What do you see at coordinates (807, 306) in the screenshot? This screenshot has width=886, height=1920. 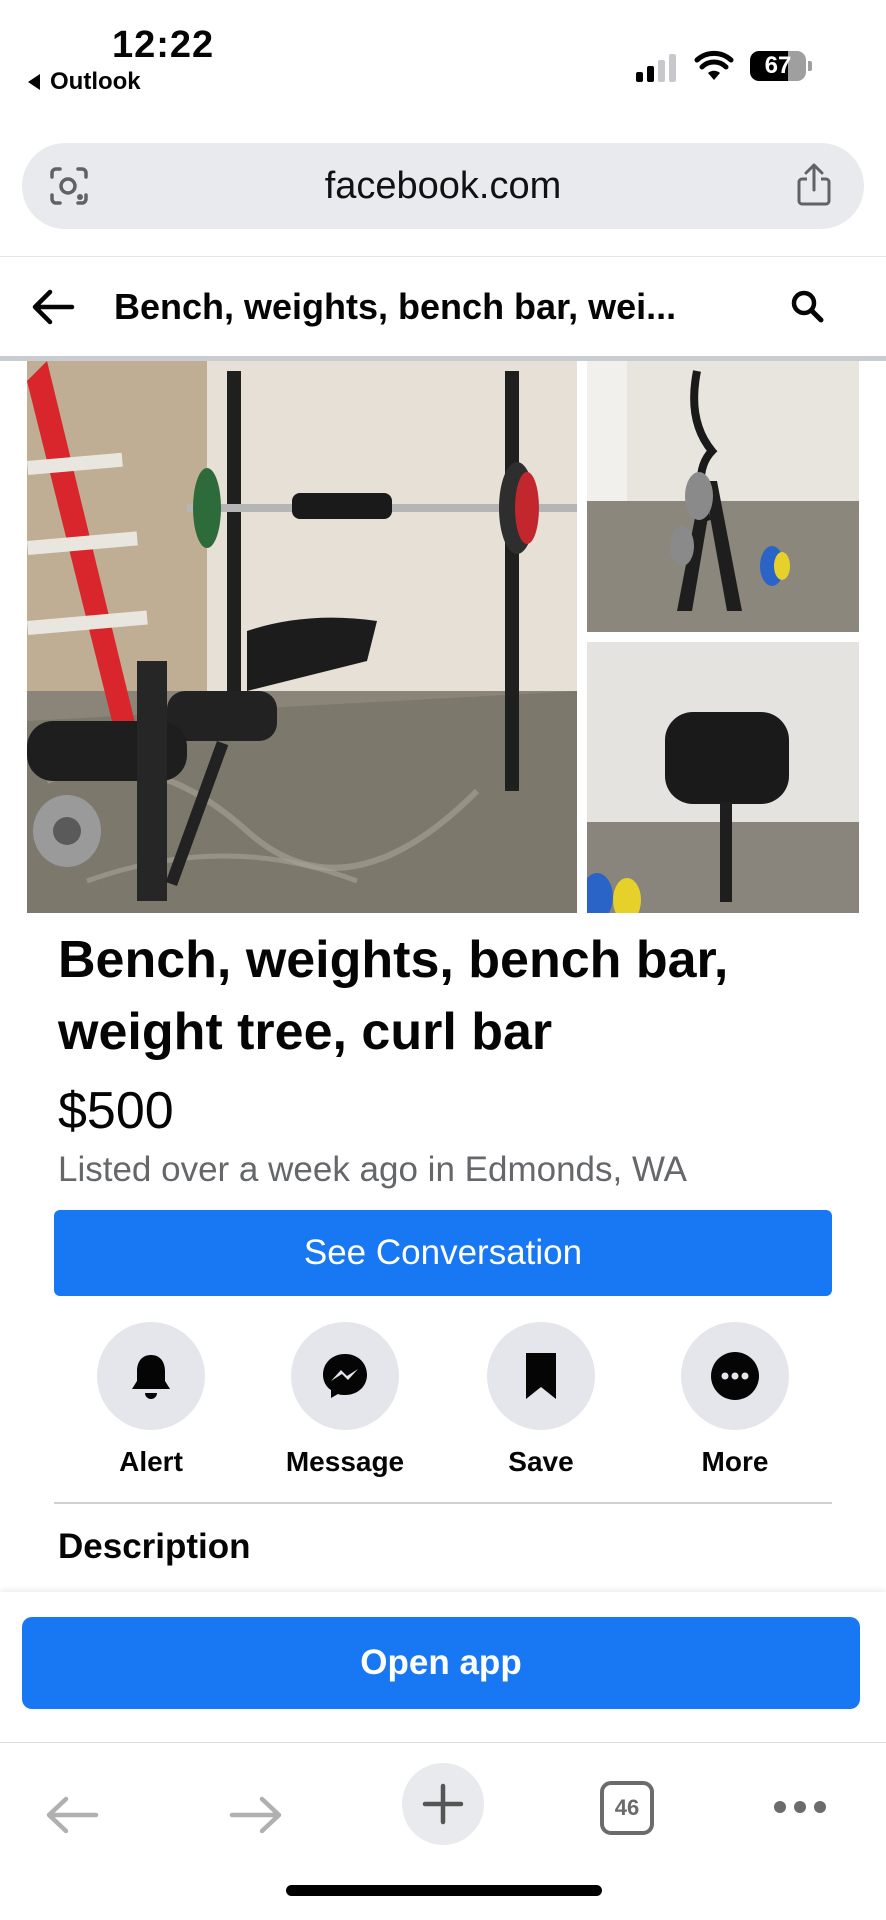 I see `search-icon` at bounding box center [807, 306].